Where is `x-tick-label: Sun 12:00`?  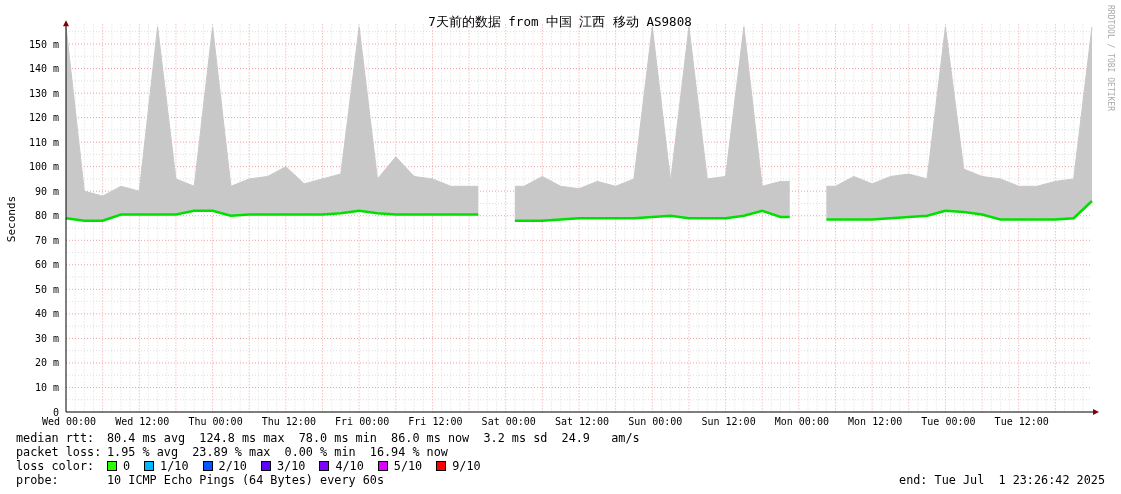 x-tick-label: Sun 12:00 is located at coordinates (728, 421).